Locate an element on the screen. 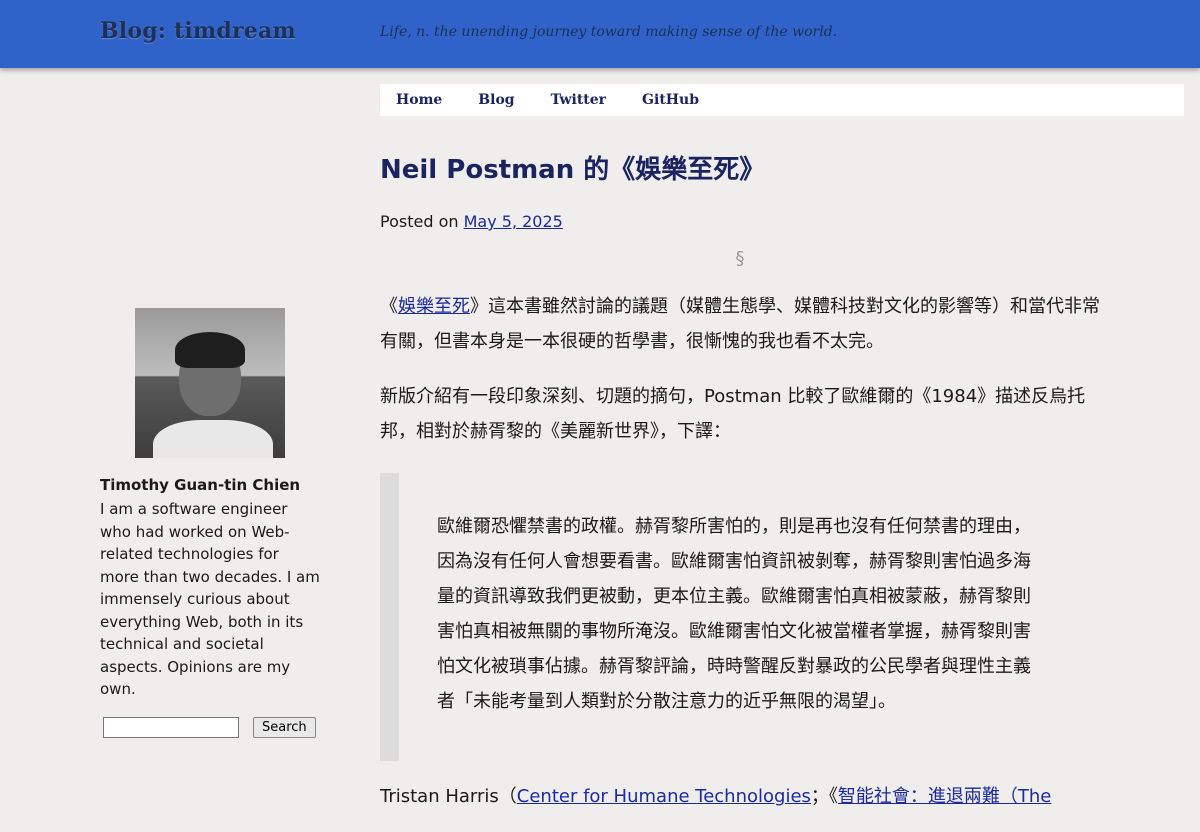 The image size is (1200, 832). nav-item-github: GitHub is located at coordinates (670, 100).